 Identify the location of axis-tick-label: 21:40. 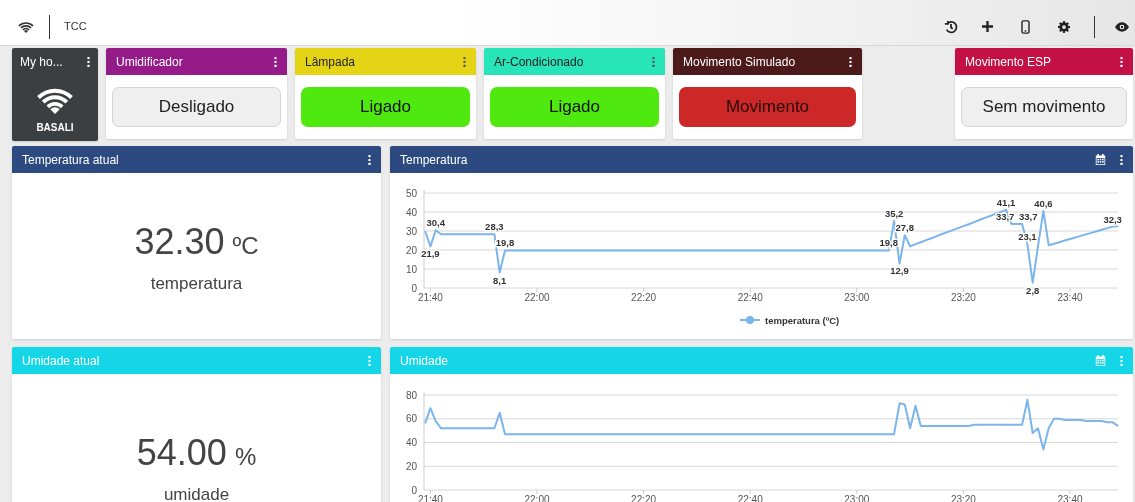
(430, 297).